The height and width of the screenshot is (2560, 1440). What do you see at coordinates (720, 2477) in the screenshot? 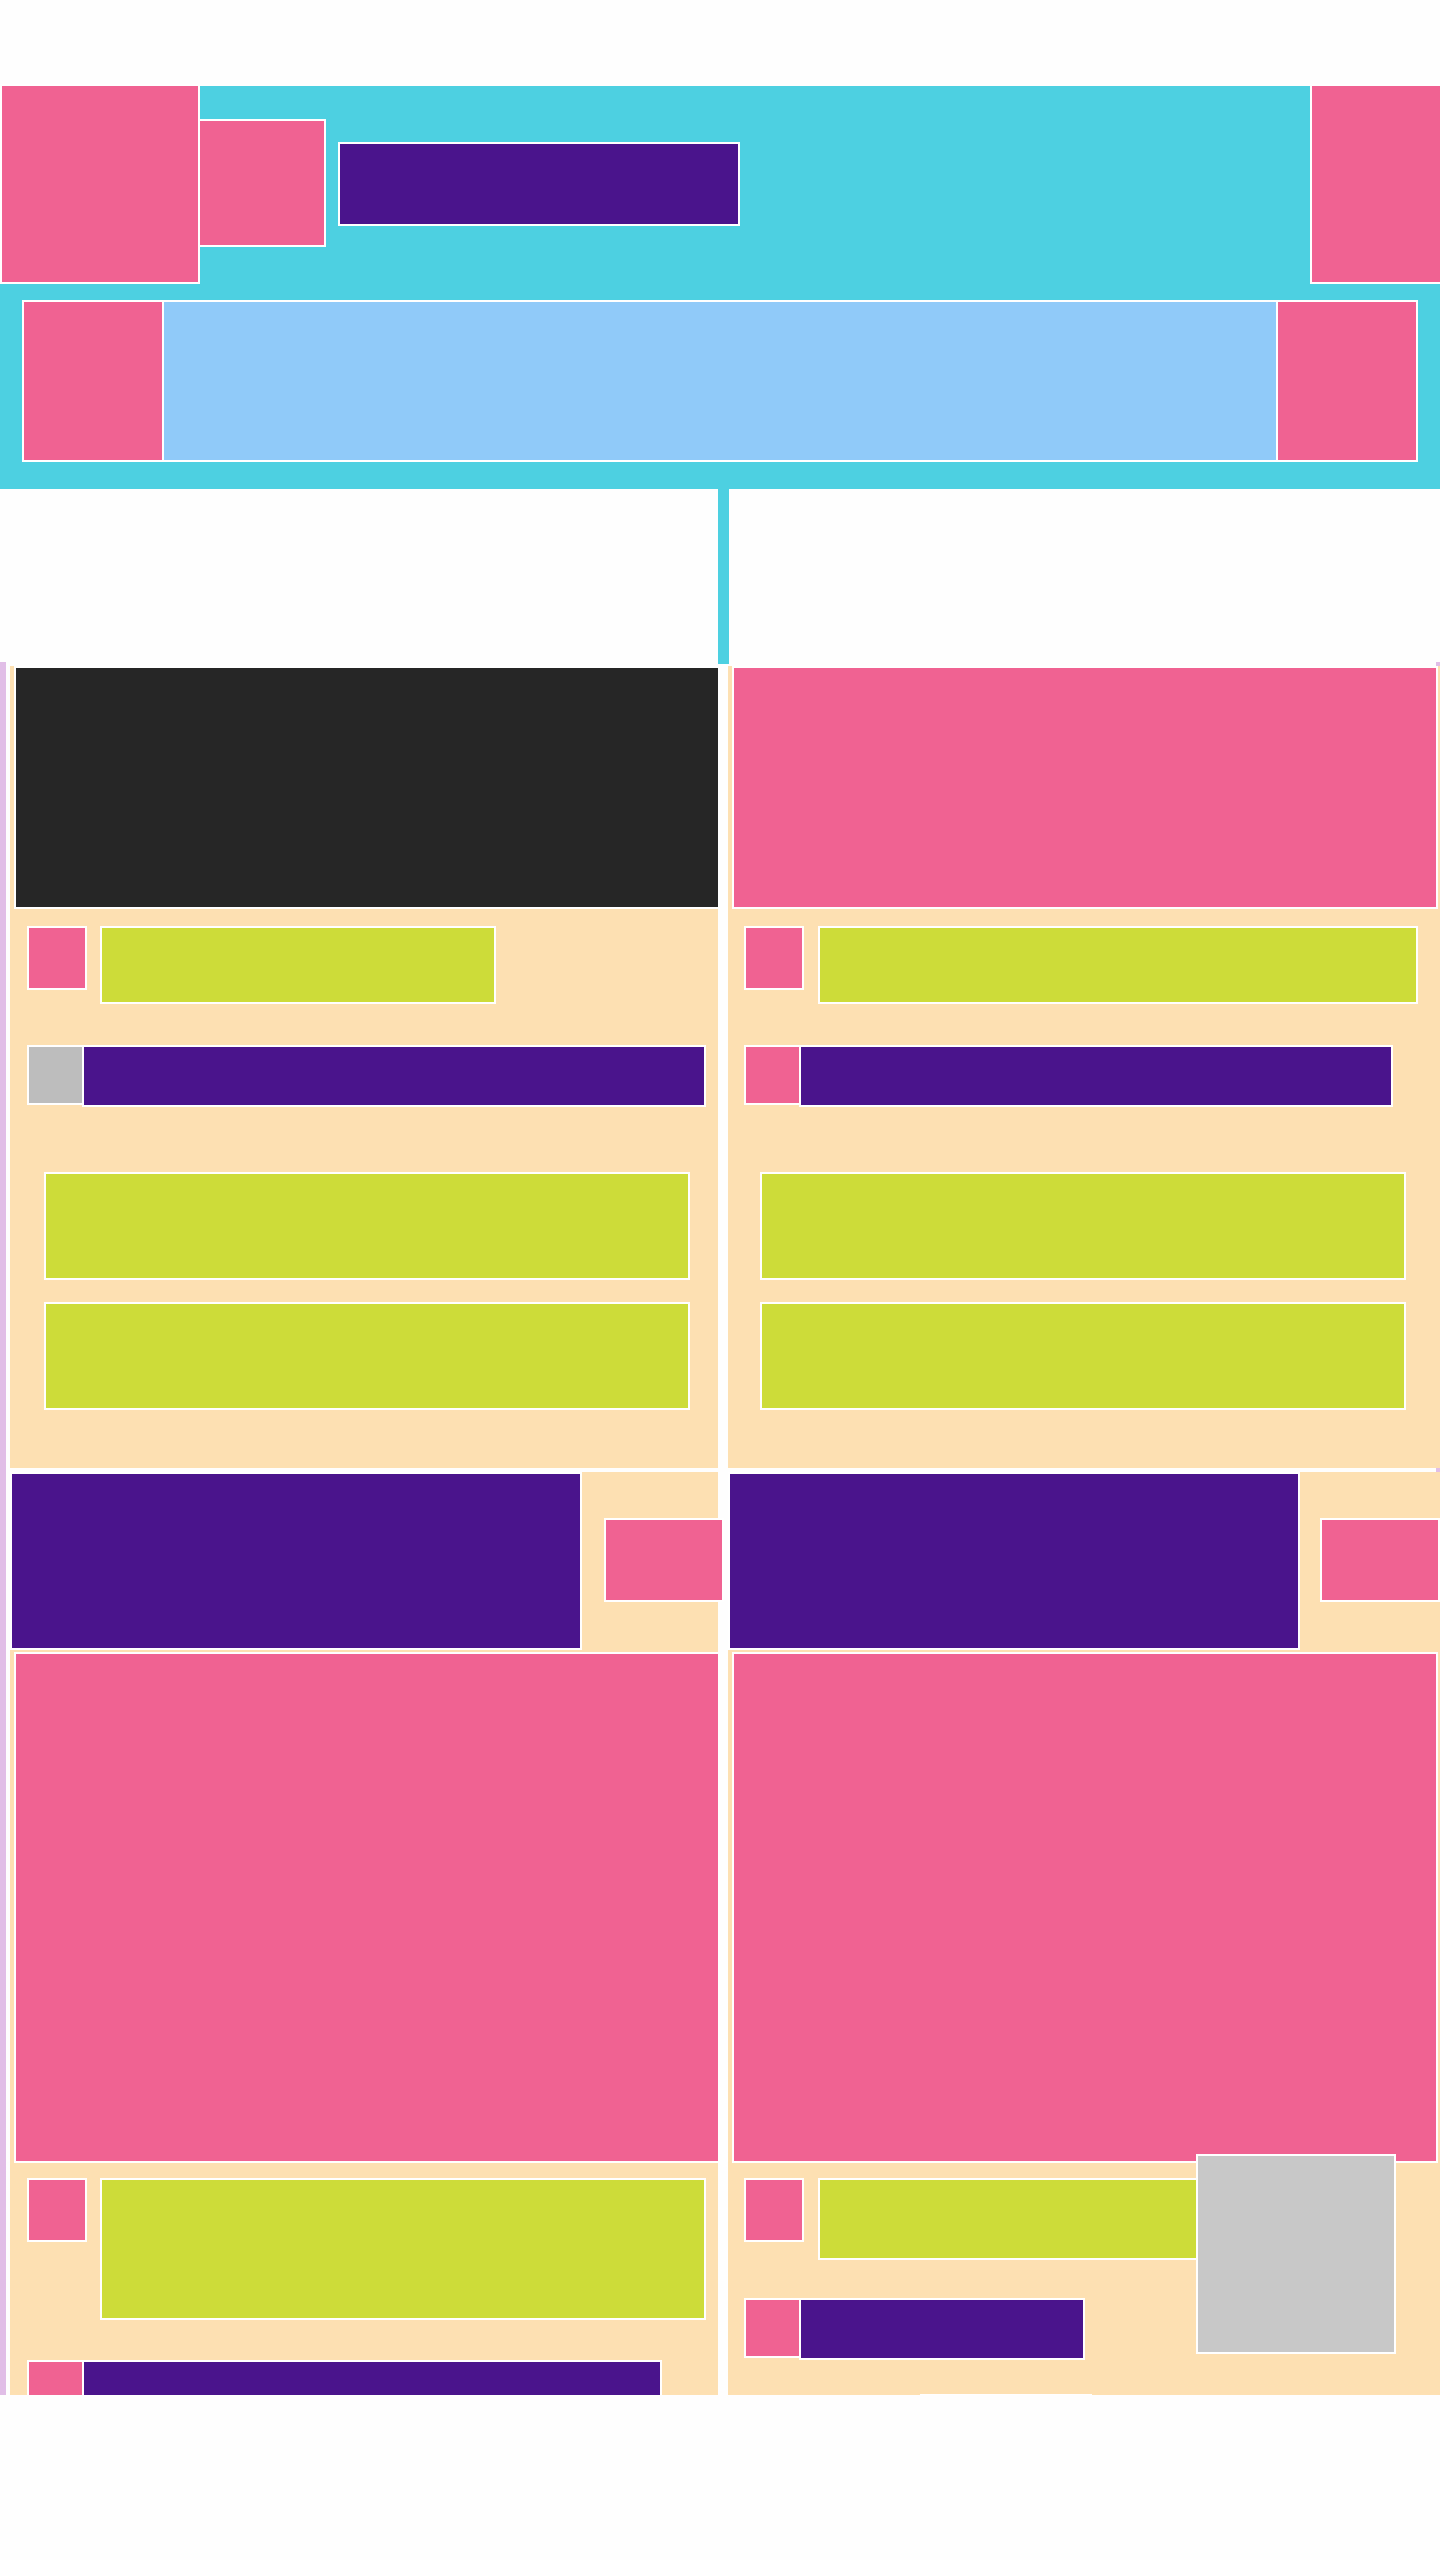
I see `page-background` at bounding box center [720, 2477].